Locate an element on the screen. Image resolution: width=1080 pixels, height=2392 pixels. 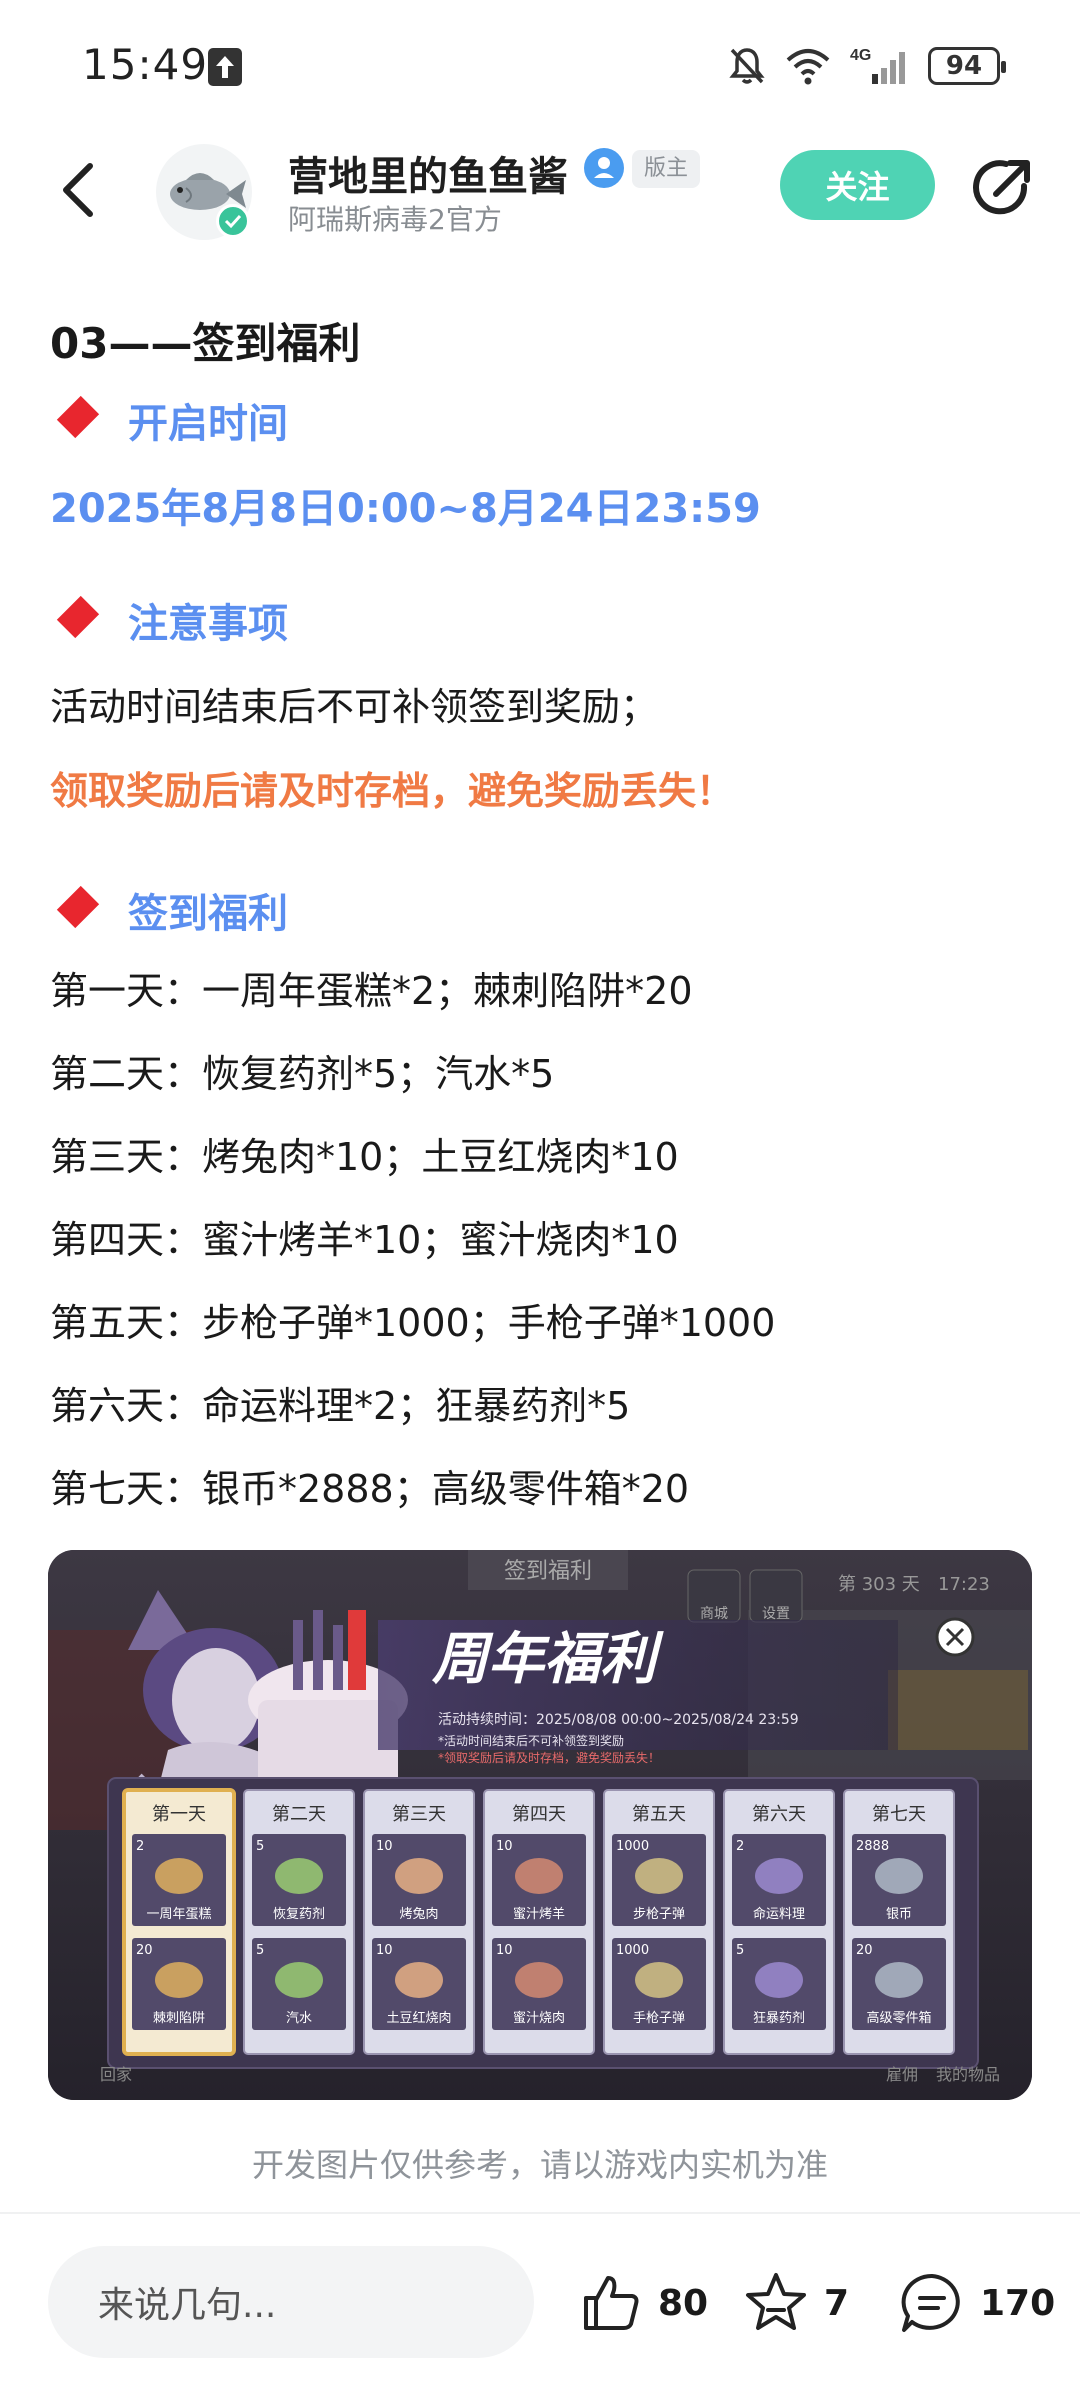
day-card: 第五天 1000 步枪子弹 1000 手枪子弹 is located at coordinates (659, 1922).